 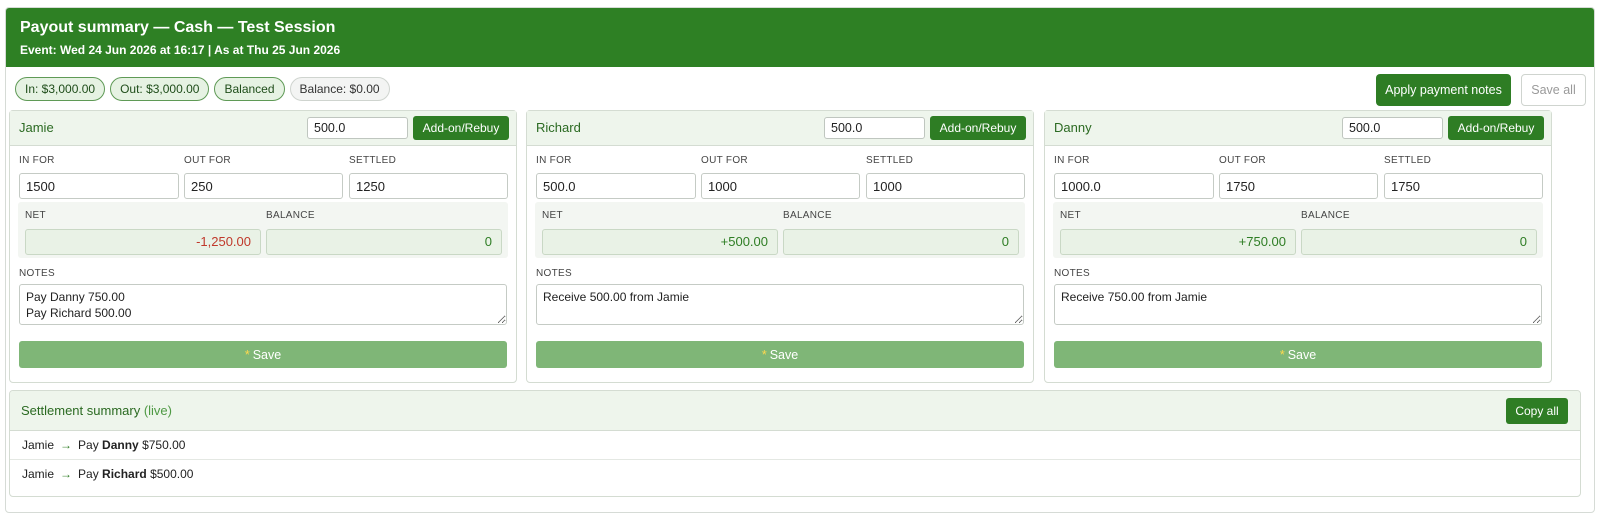 I want to click on in-total-badge: In: $3,000.00, so click(x=60, y=89).